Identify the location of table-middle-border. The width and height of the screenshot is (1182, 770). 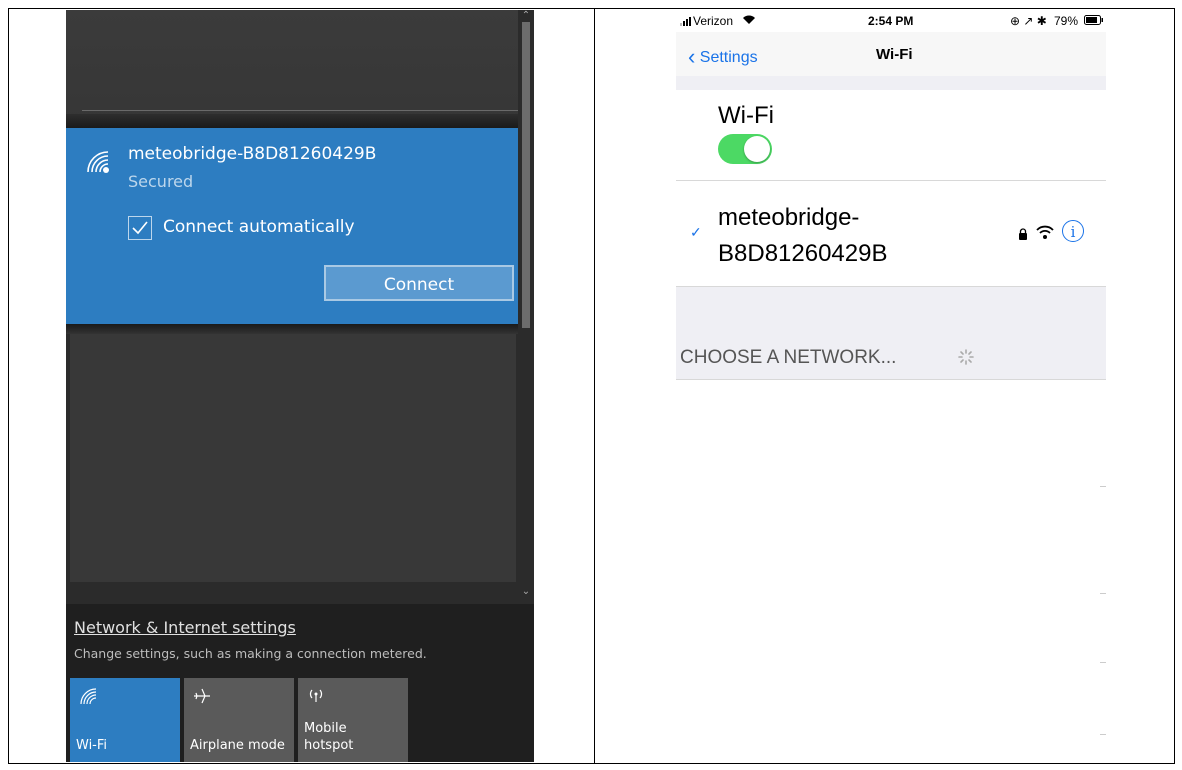
(594, 386).